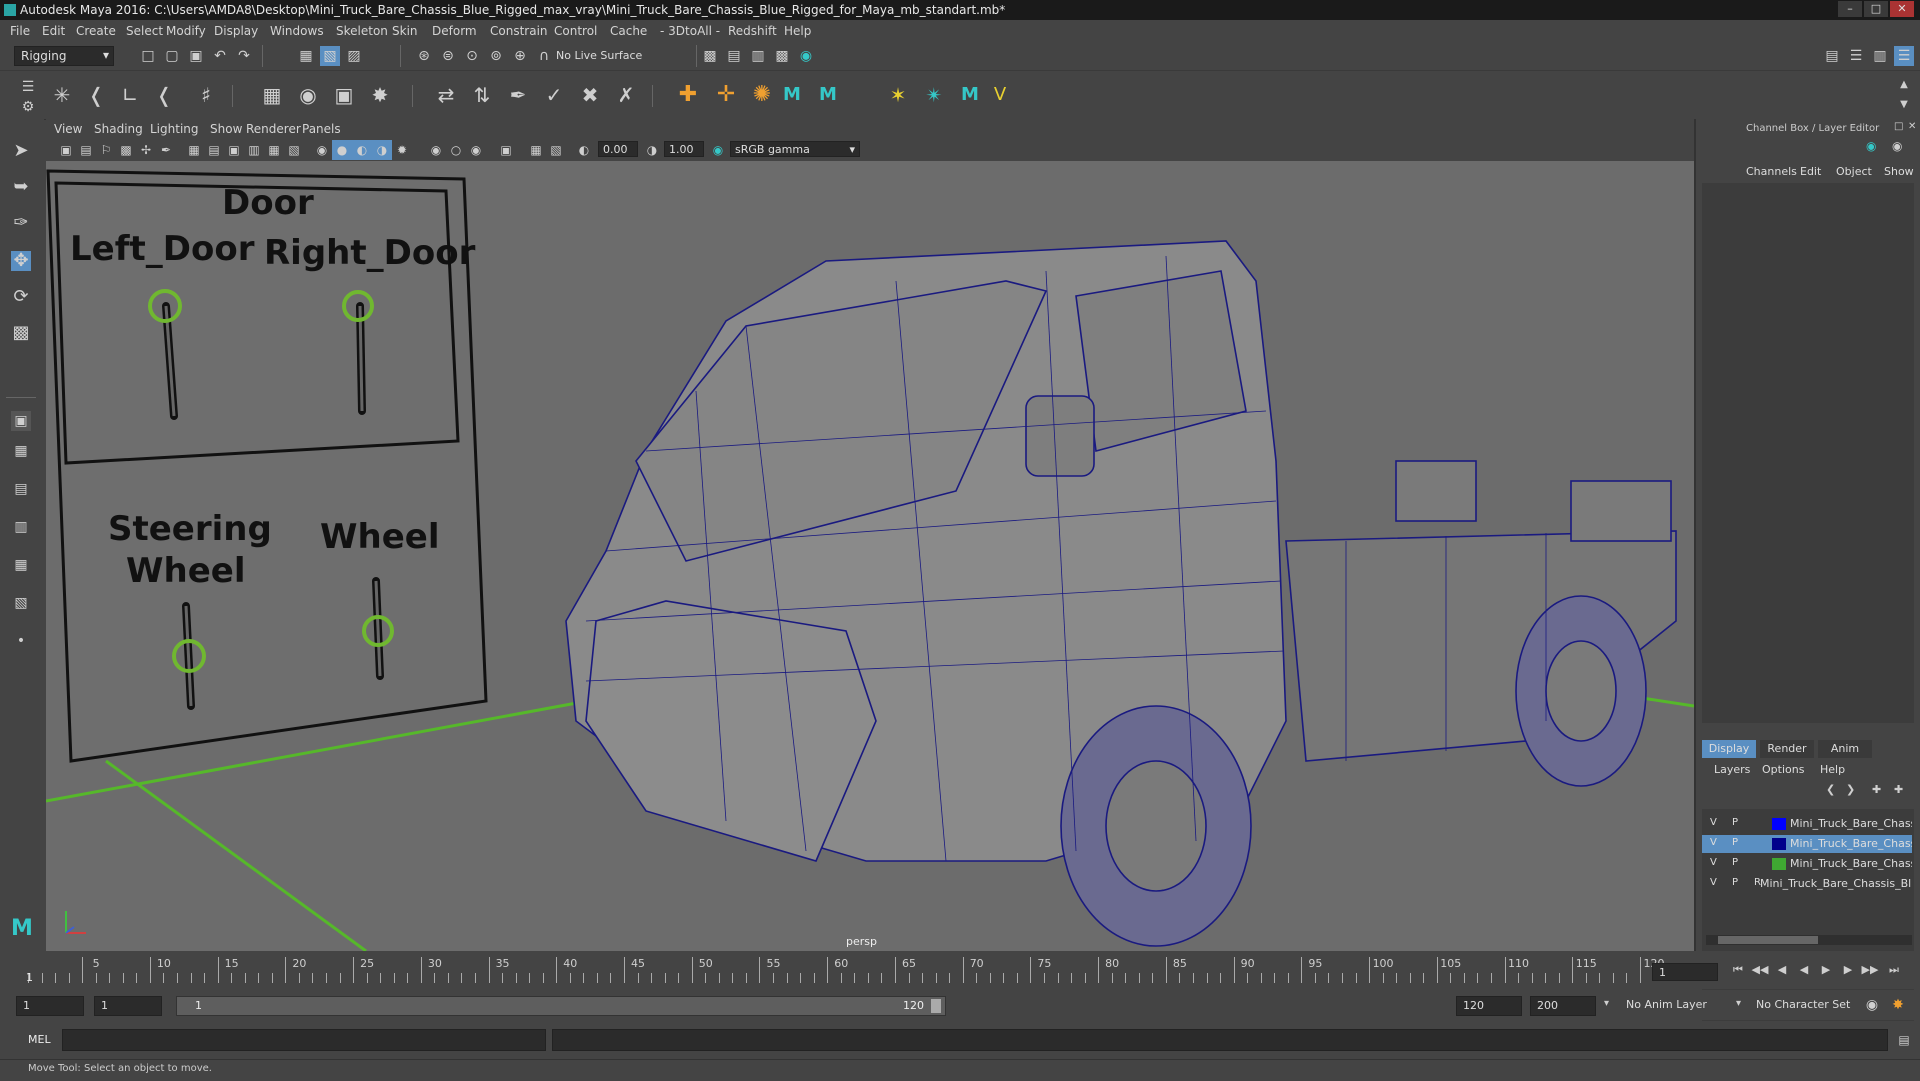 Image resolution: width=1920 pixels, height=1081 pixels. Describe the element at coordinates (628, 31) in the screenshot. I see `menu-item: Cache` at that location.